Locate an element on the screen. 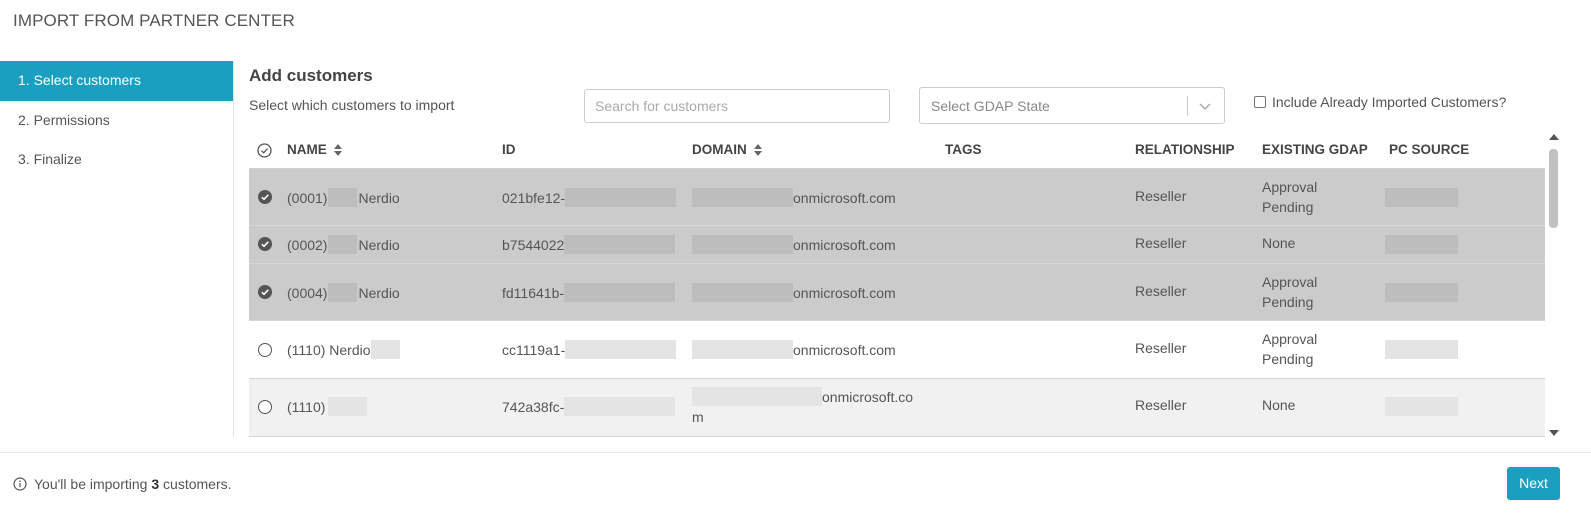 The width and height of the screenshot is (1591, 513). column-name-label: NAME is located at coordinates (307, 149).